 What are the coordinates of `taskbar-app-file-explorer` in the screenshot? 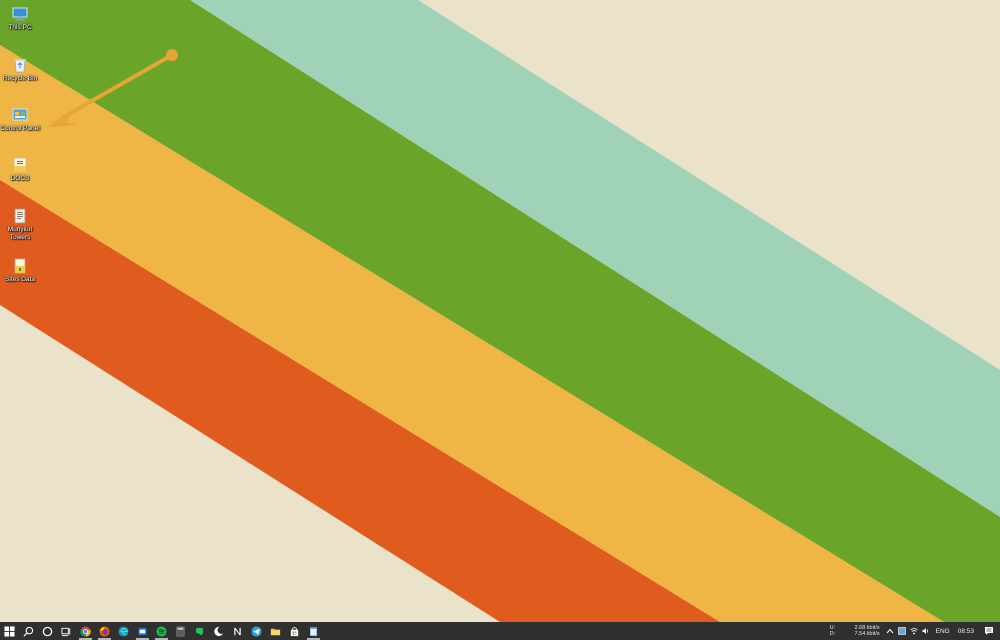 It's located at (275, 631).